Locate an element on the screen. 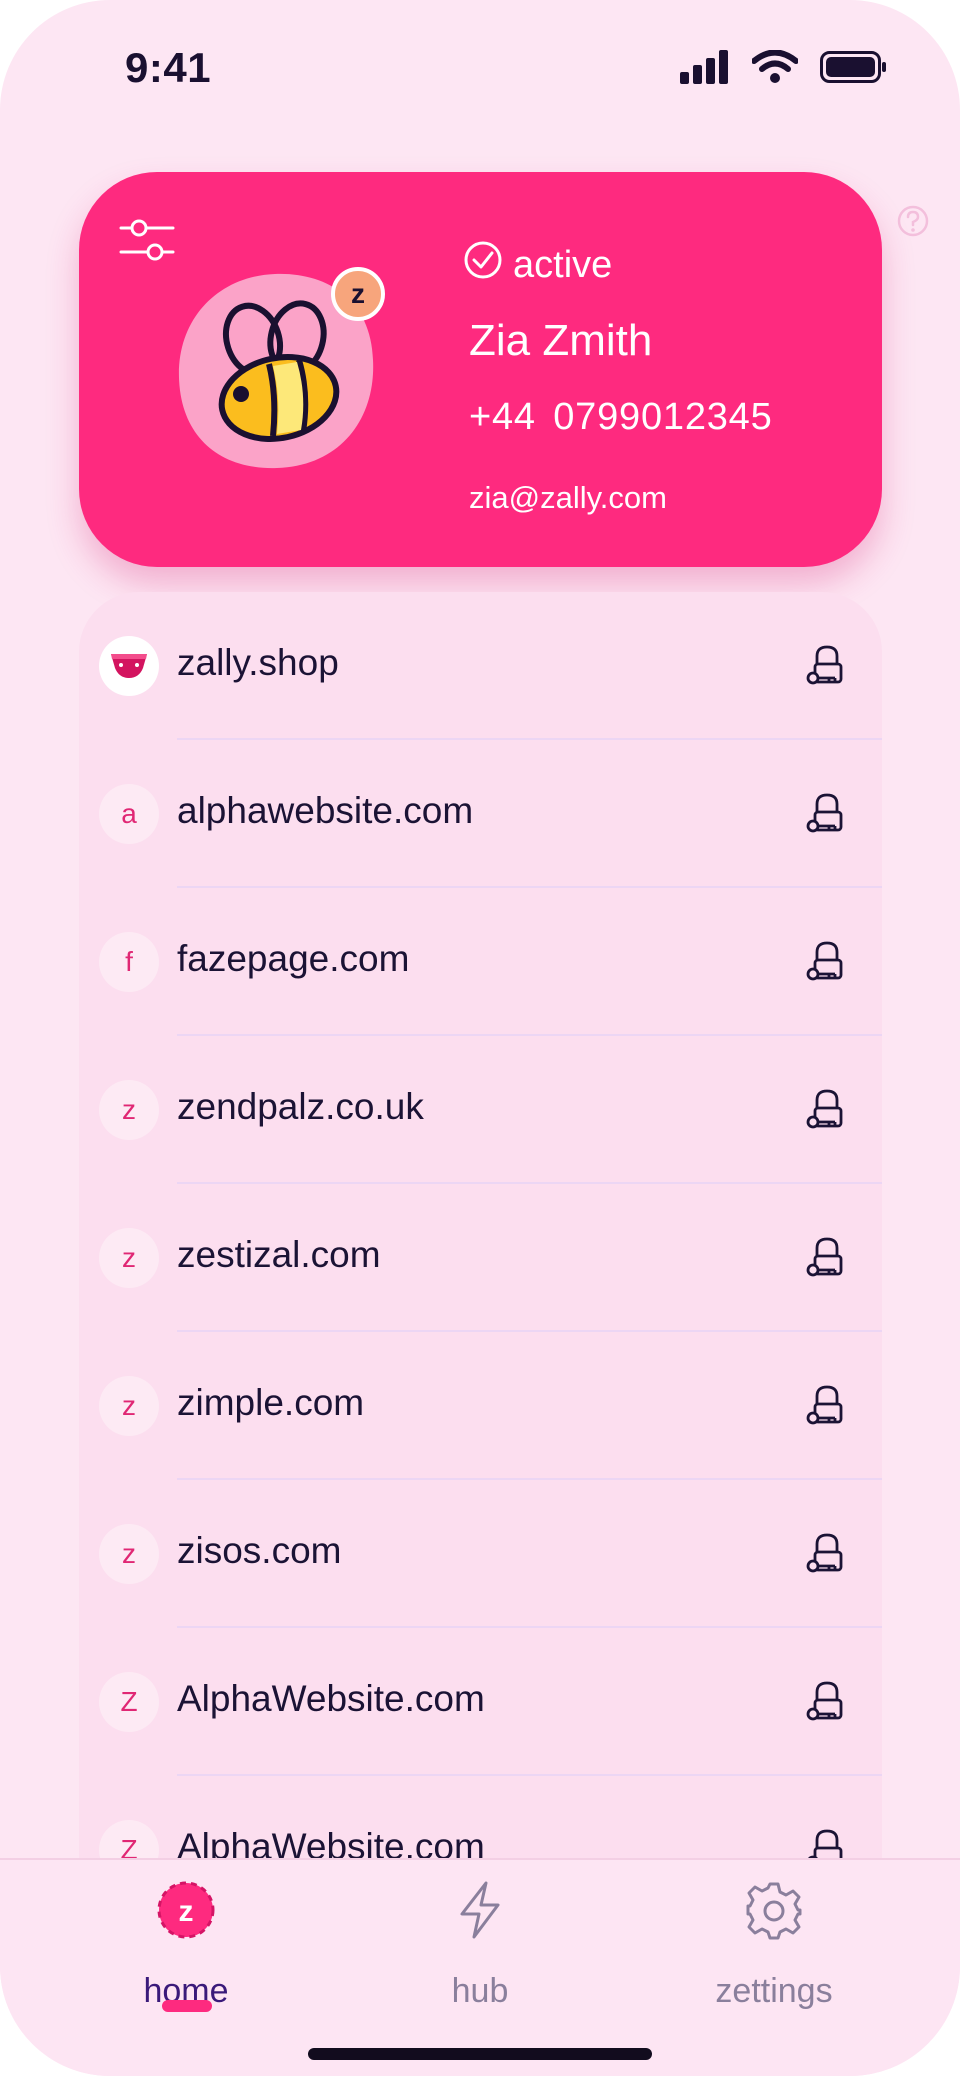 This screenshot has width=960, height=2076. site-label: fazepage.com is located at coordinates (293, 958).